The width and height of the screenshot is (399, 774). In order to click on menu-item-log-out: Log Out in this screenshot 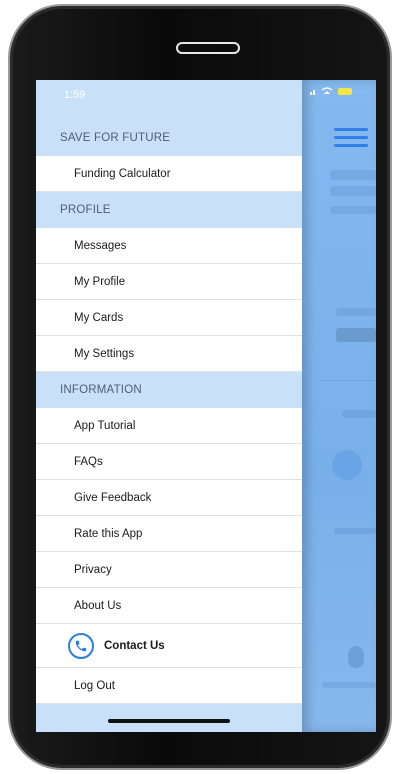, I will do `click(169, 686)`.